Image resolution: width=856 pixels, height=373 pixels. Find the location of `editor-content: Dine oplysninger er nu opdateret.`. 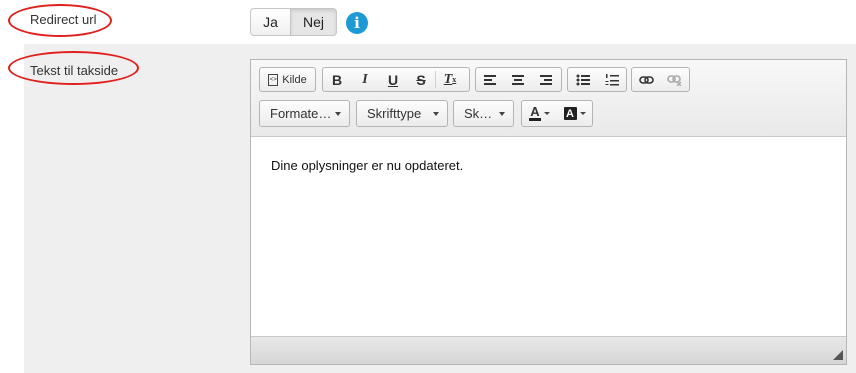

editor-content: Dine oplysninger er nu opdateret. is located at coordinates (367, 165).